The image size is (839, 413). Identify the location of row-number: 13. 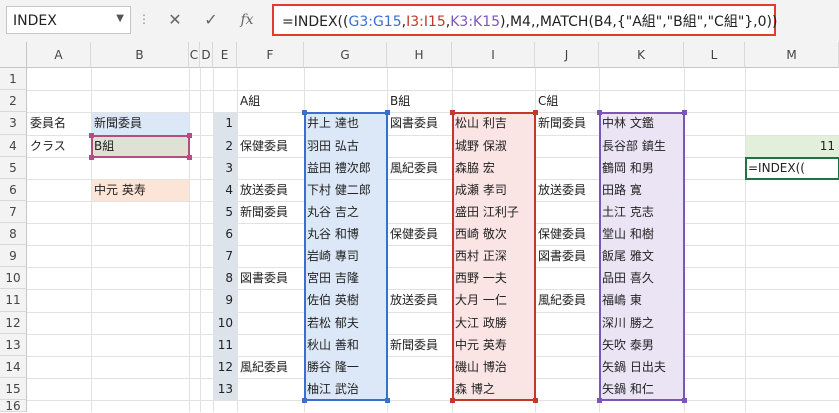
(225, 389).